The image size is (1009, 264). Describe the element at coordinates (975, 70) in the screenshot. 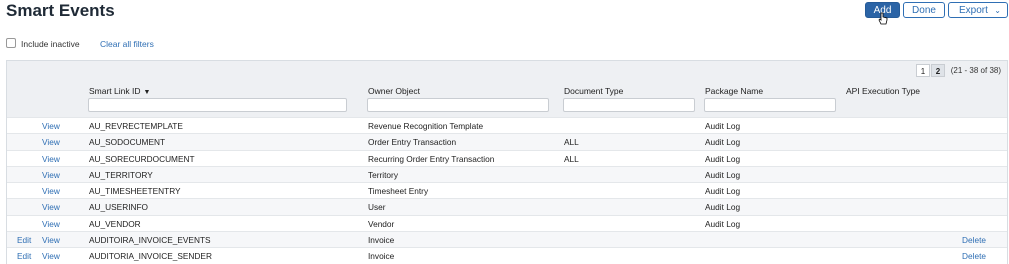

I see `record-range: (21 - 38 of 38)` at that location.